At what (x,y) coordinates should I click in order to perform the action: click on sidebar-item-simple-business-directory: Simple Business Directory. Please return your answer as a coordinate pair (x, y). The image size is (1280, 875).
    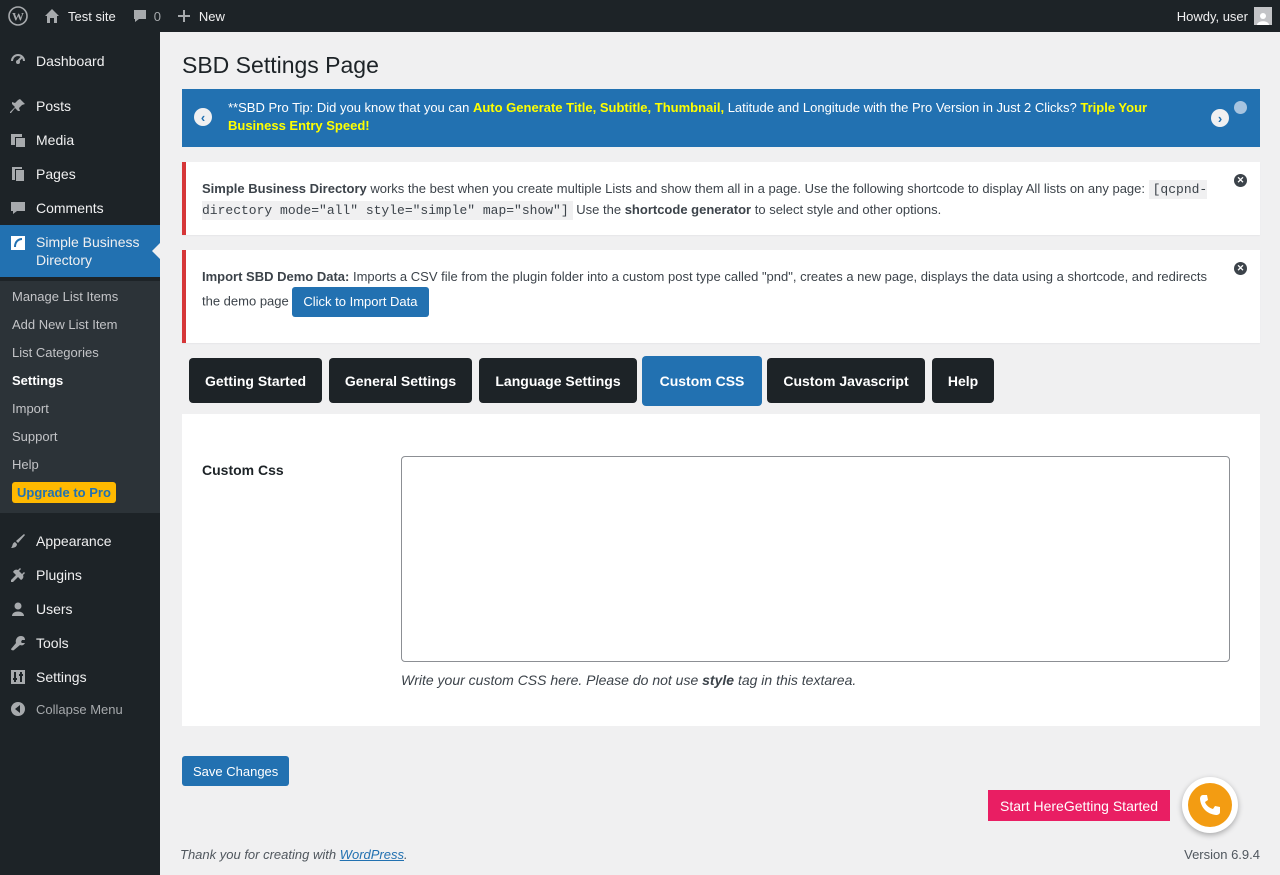
    Looking at the image, I should click on (80, 251).